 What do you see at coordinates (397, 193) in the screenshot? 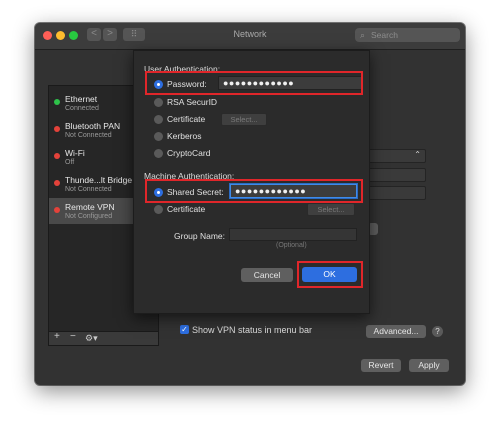
I see `account-name-field` at bounding box center [397, 193].